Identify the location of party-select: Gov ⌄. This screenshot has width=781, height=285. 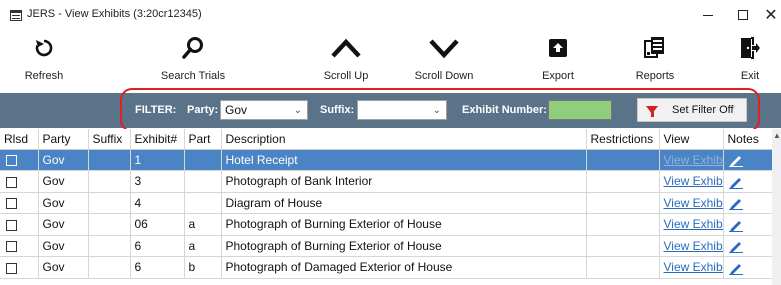
(264, 110).